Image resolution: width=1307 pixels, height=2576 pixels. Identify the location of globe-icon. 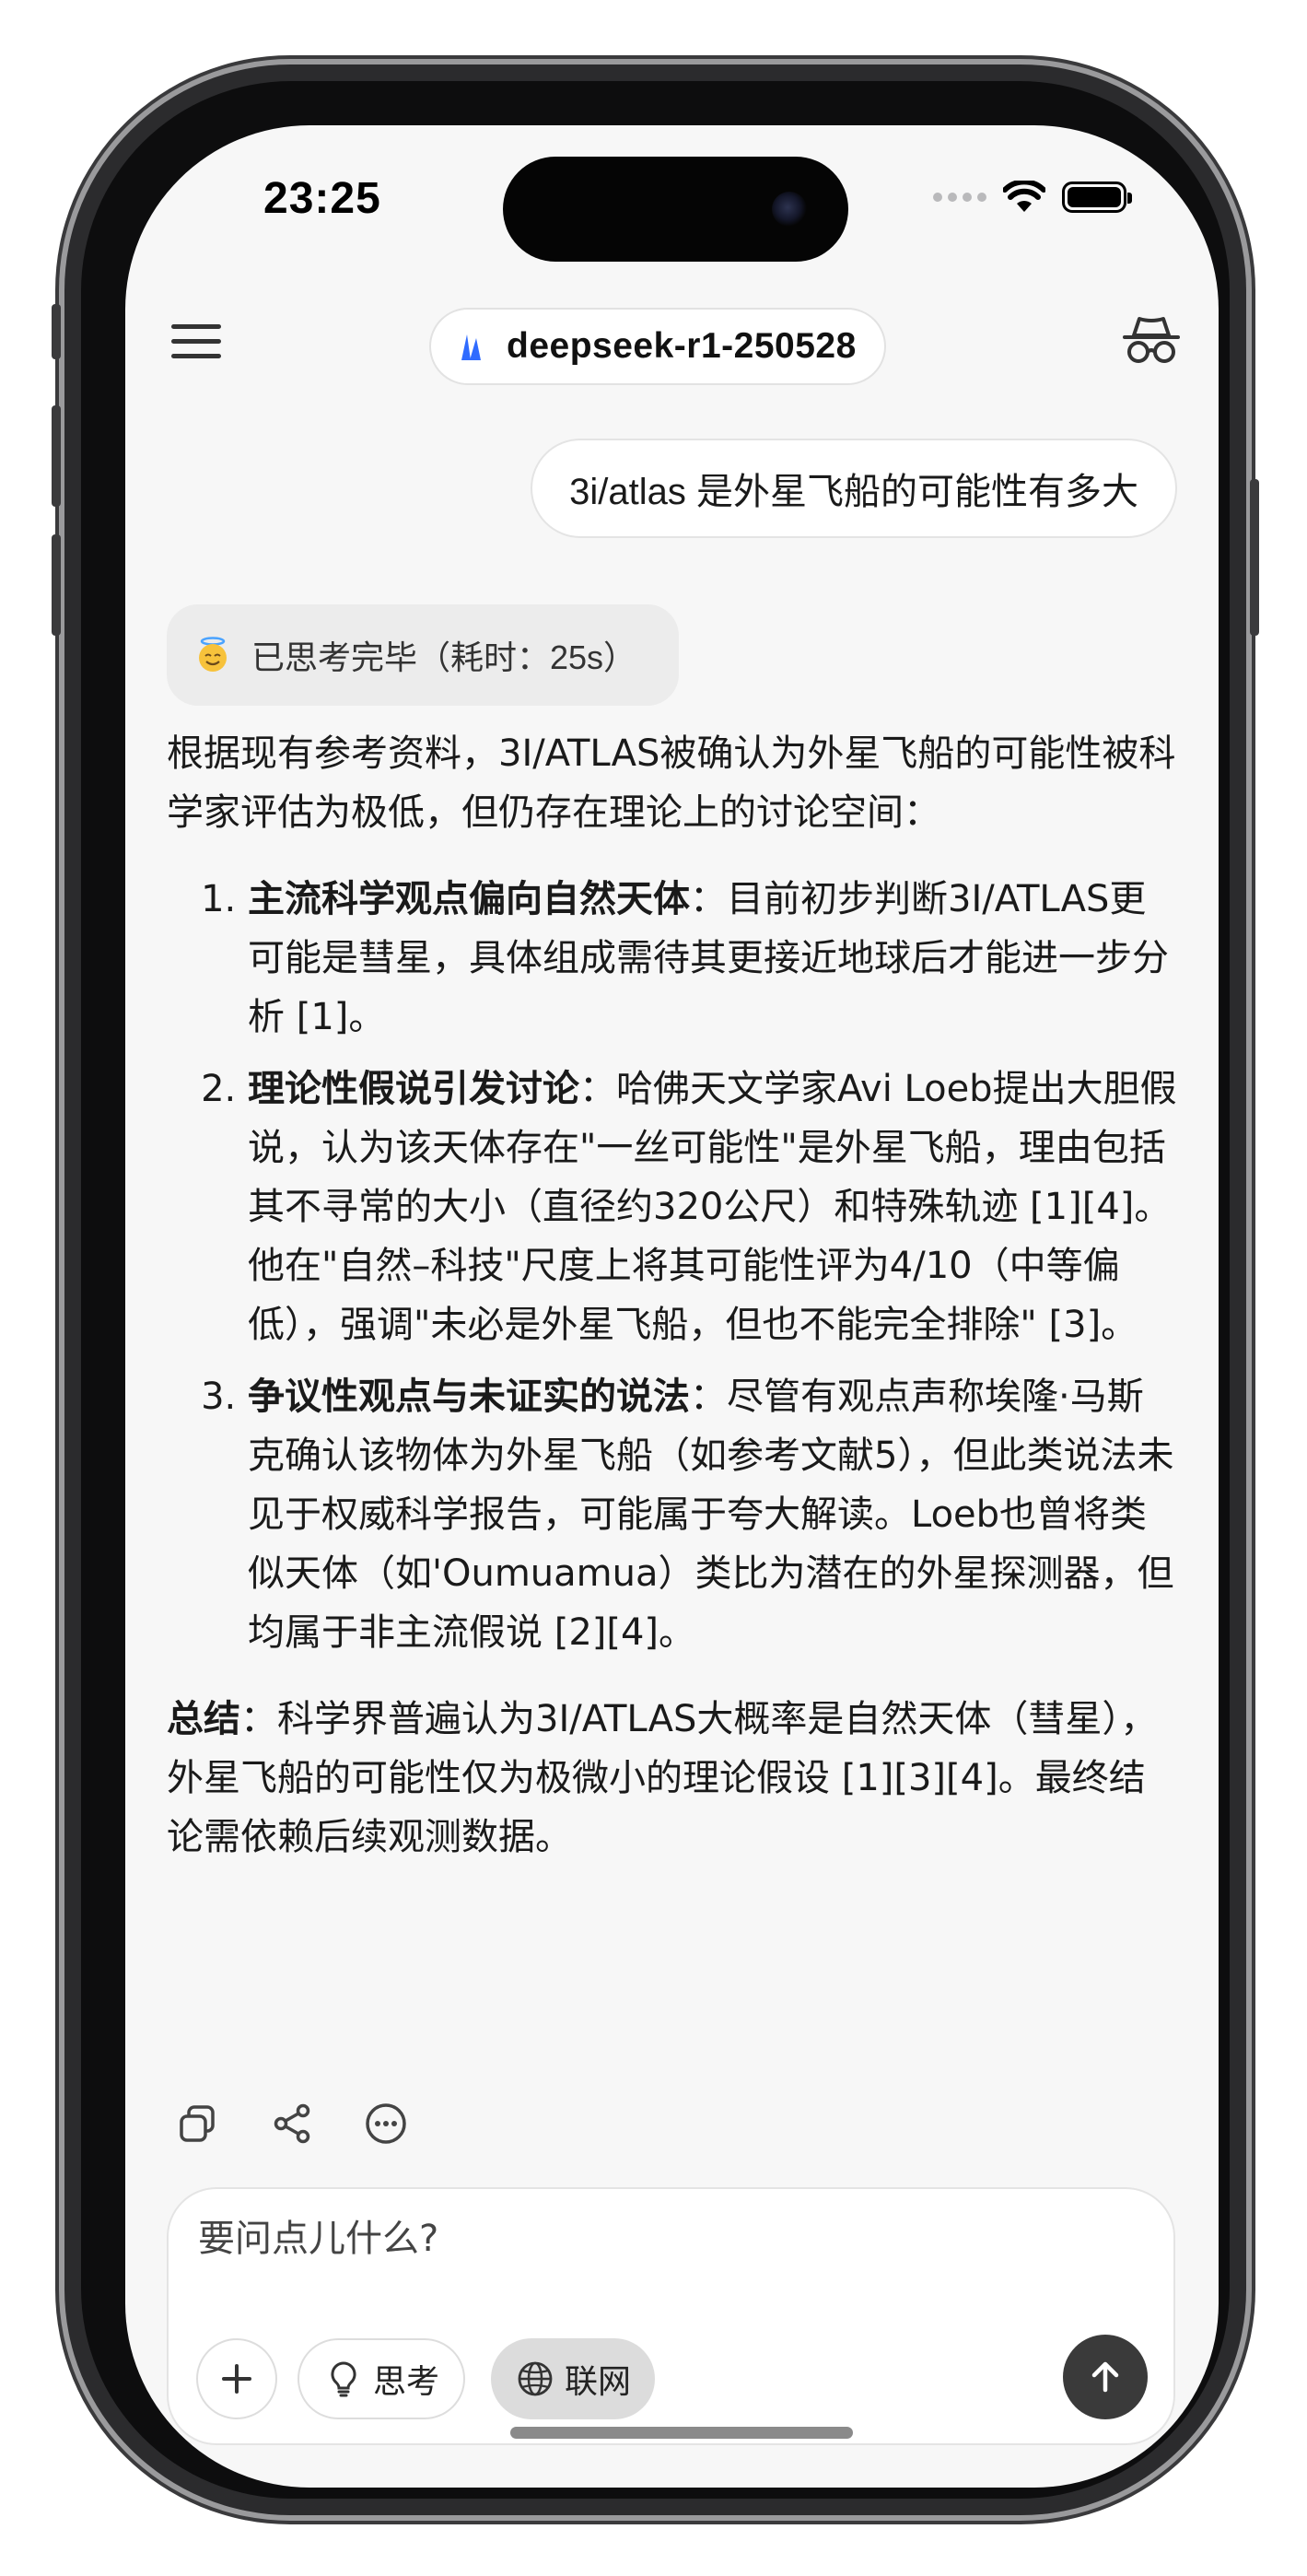
(536, 2378).